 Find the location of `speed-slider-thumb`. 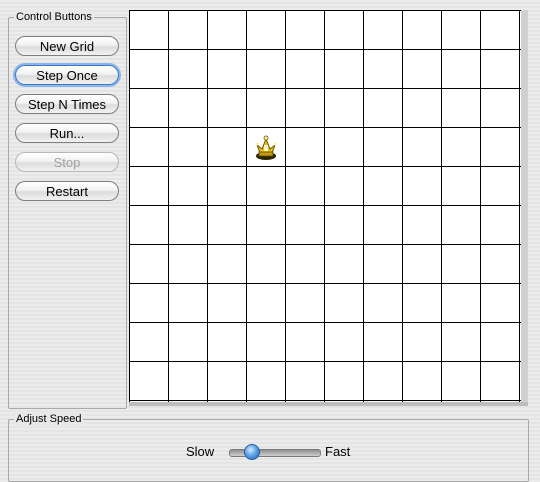

speed-slider-thumb is located at coordinates (251, 452).